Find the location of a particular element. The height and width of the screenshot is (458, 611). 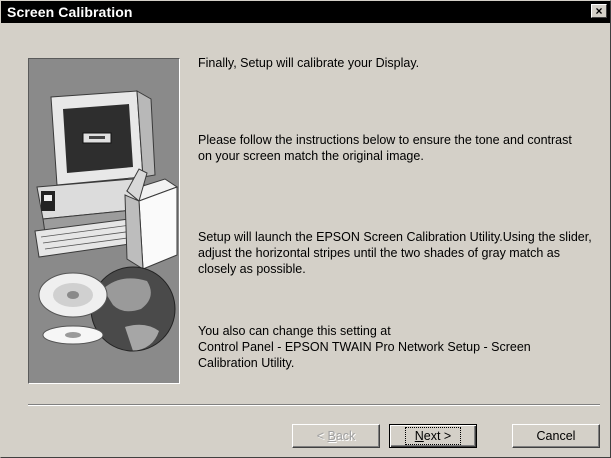

close-button: × is located at coordinates (599, 11).